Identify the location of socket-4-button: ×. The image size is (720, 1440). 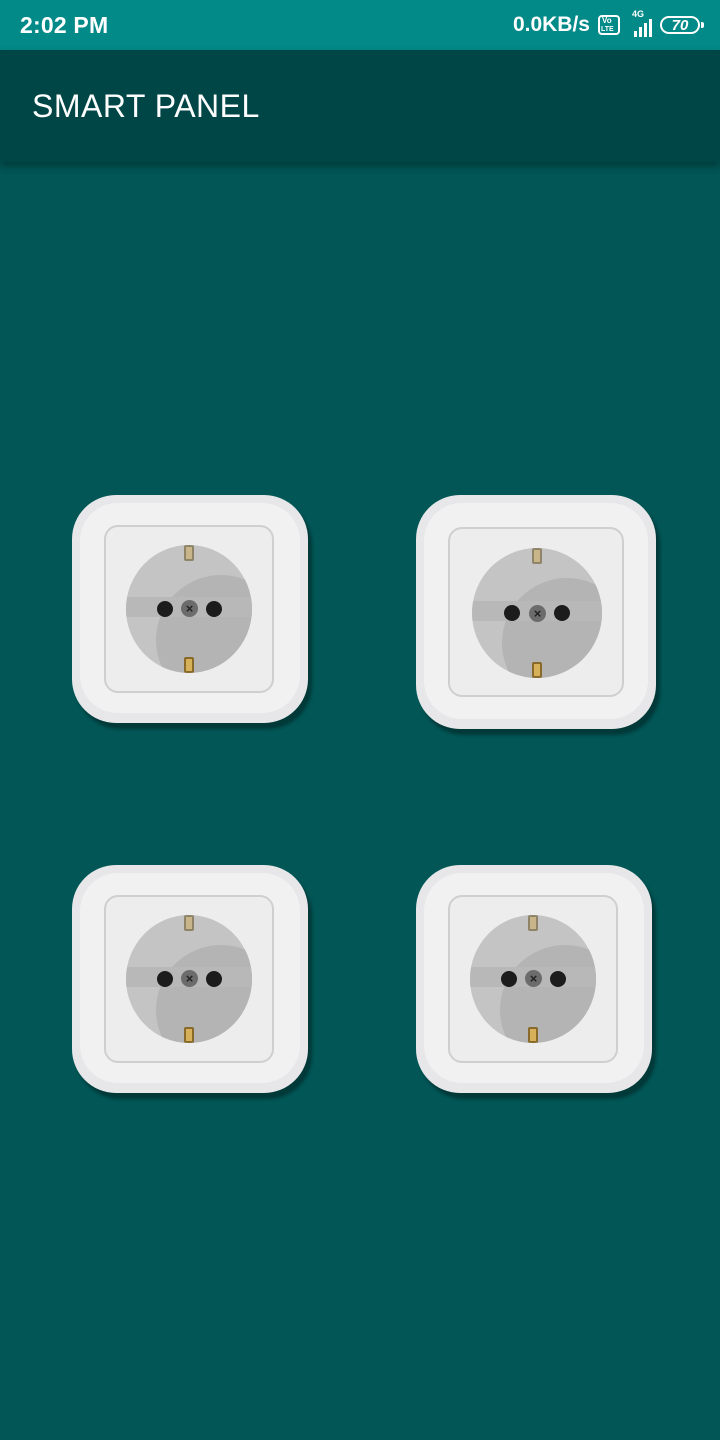
(534, 979).